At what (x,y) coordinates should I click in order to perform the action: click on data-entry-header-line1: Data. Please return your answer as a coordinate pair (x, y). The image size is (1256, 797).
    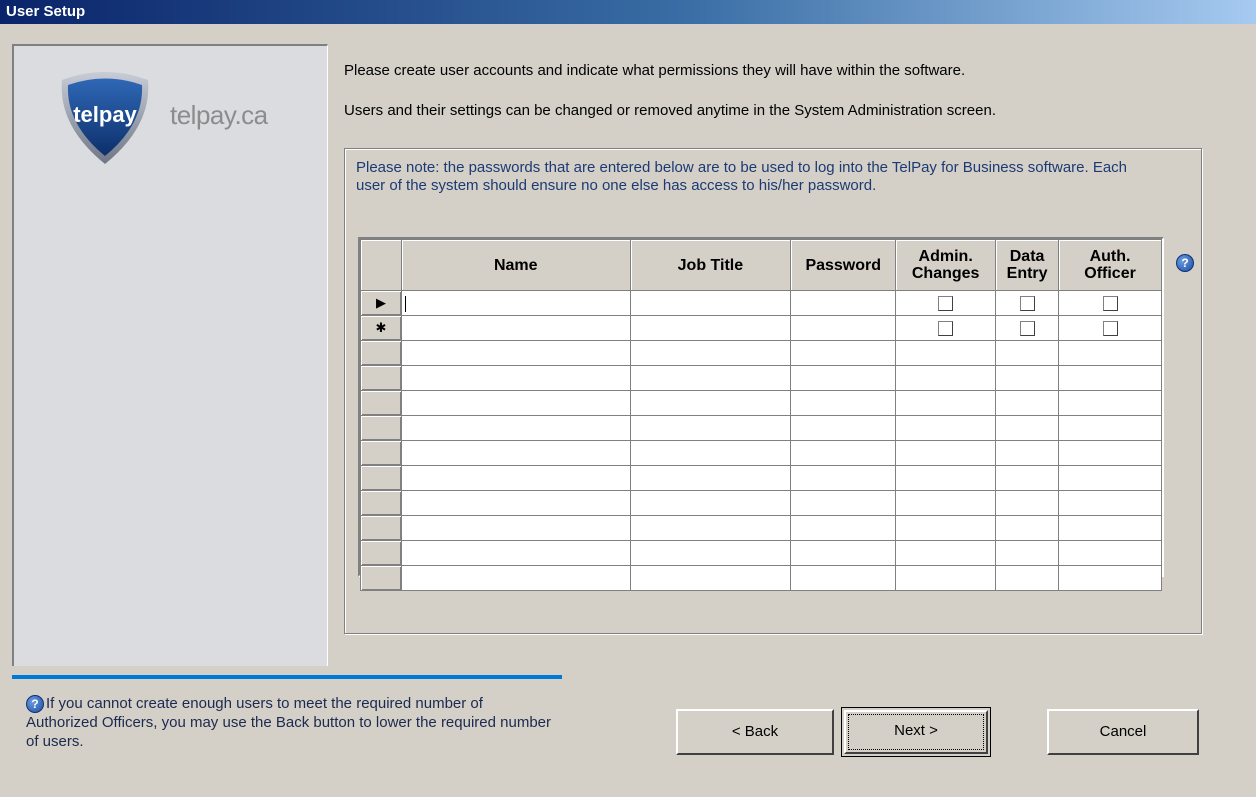
    Looking at the image, I should click on (1027, 256).